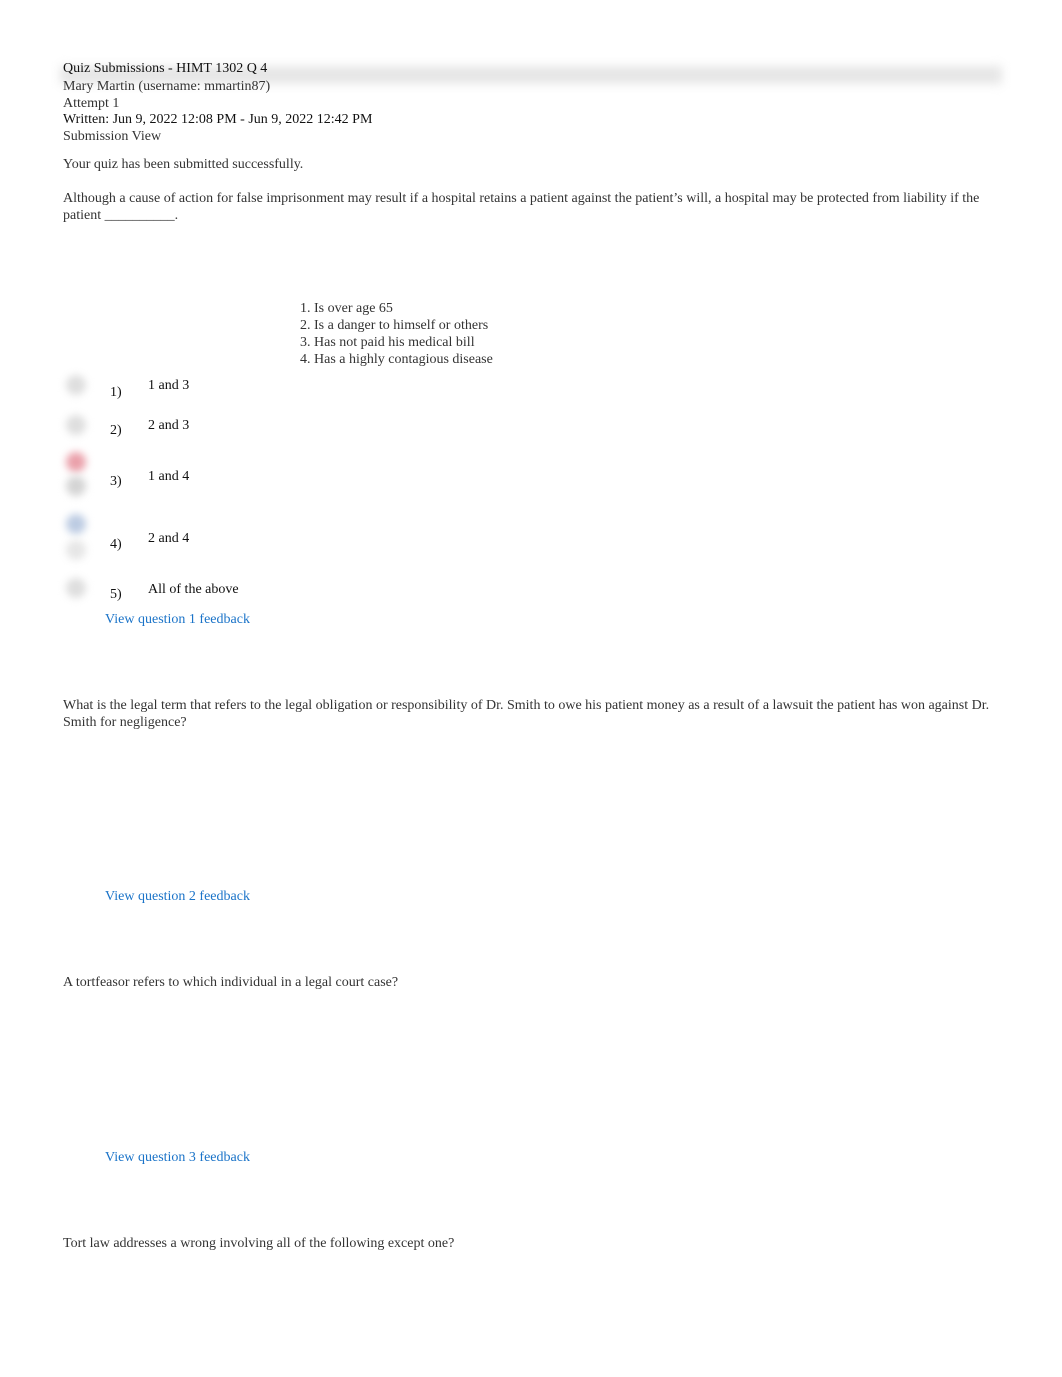 This screenshot has height=1377, width=1062. What do you see at coordinates (76, 462) in the screenshot?
I see `incorrect-marker-icon` at bounding box center [76, 462].